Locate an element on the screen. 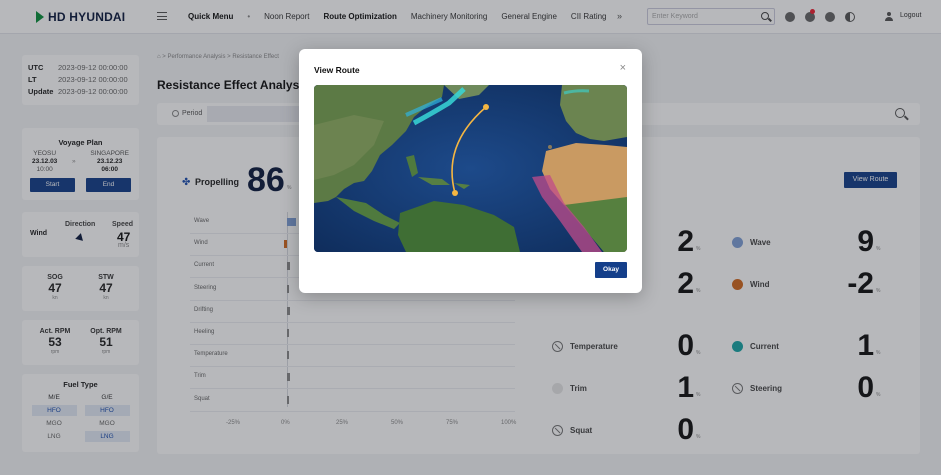 This screenshot has width=941, height=475. canary-islands is located at coordinates (550, 147).